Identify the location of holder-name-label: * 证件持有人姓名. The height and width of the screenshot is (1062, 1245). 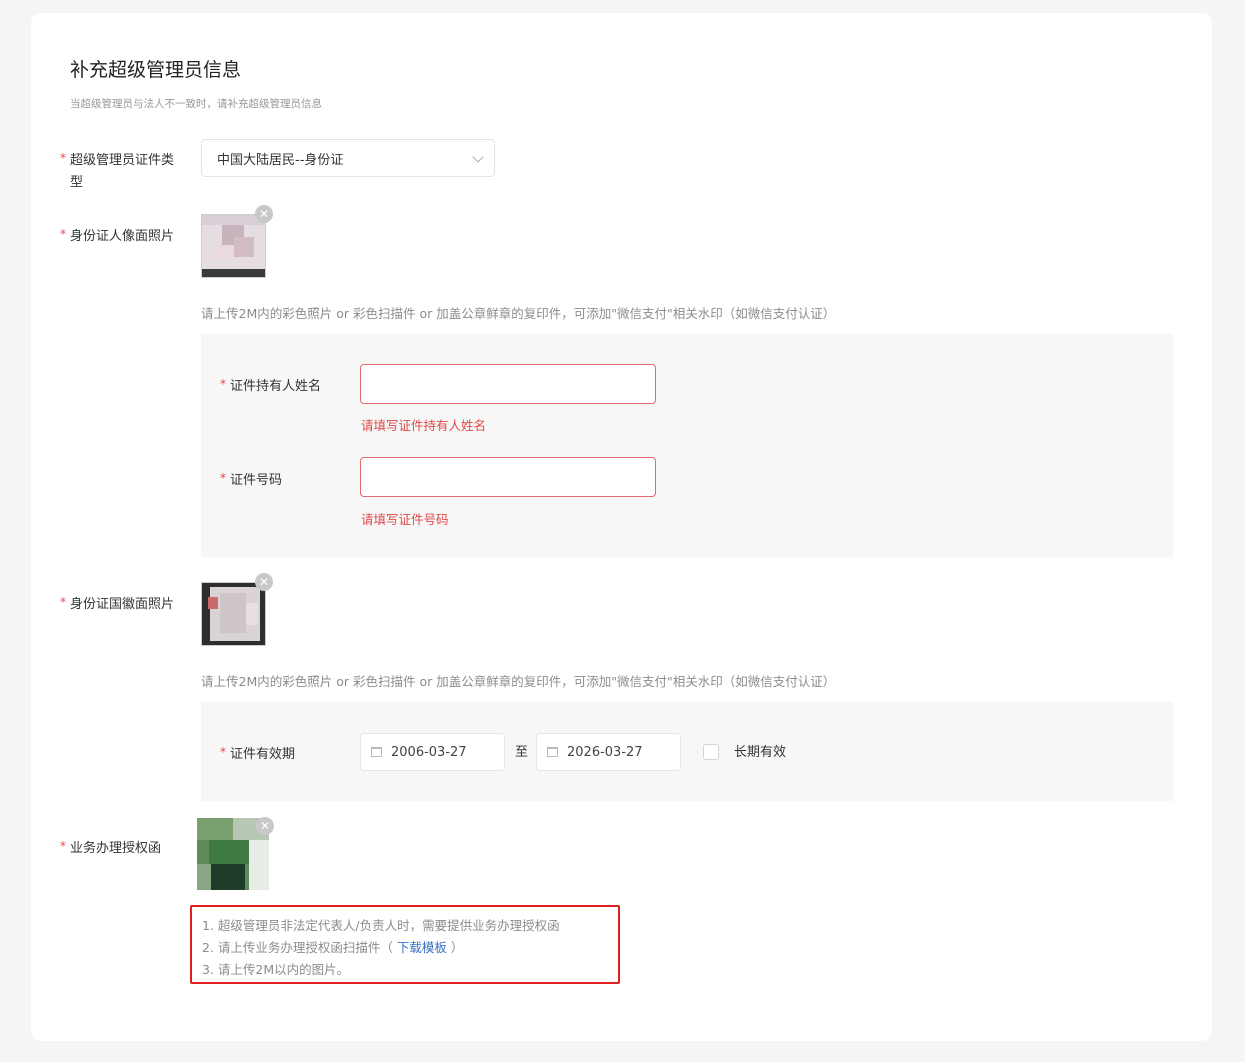
(271, 385).